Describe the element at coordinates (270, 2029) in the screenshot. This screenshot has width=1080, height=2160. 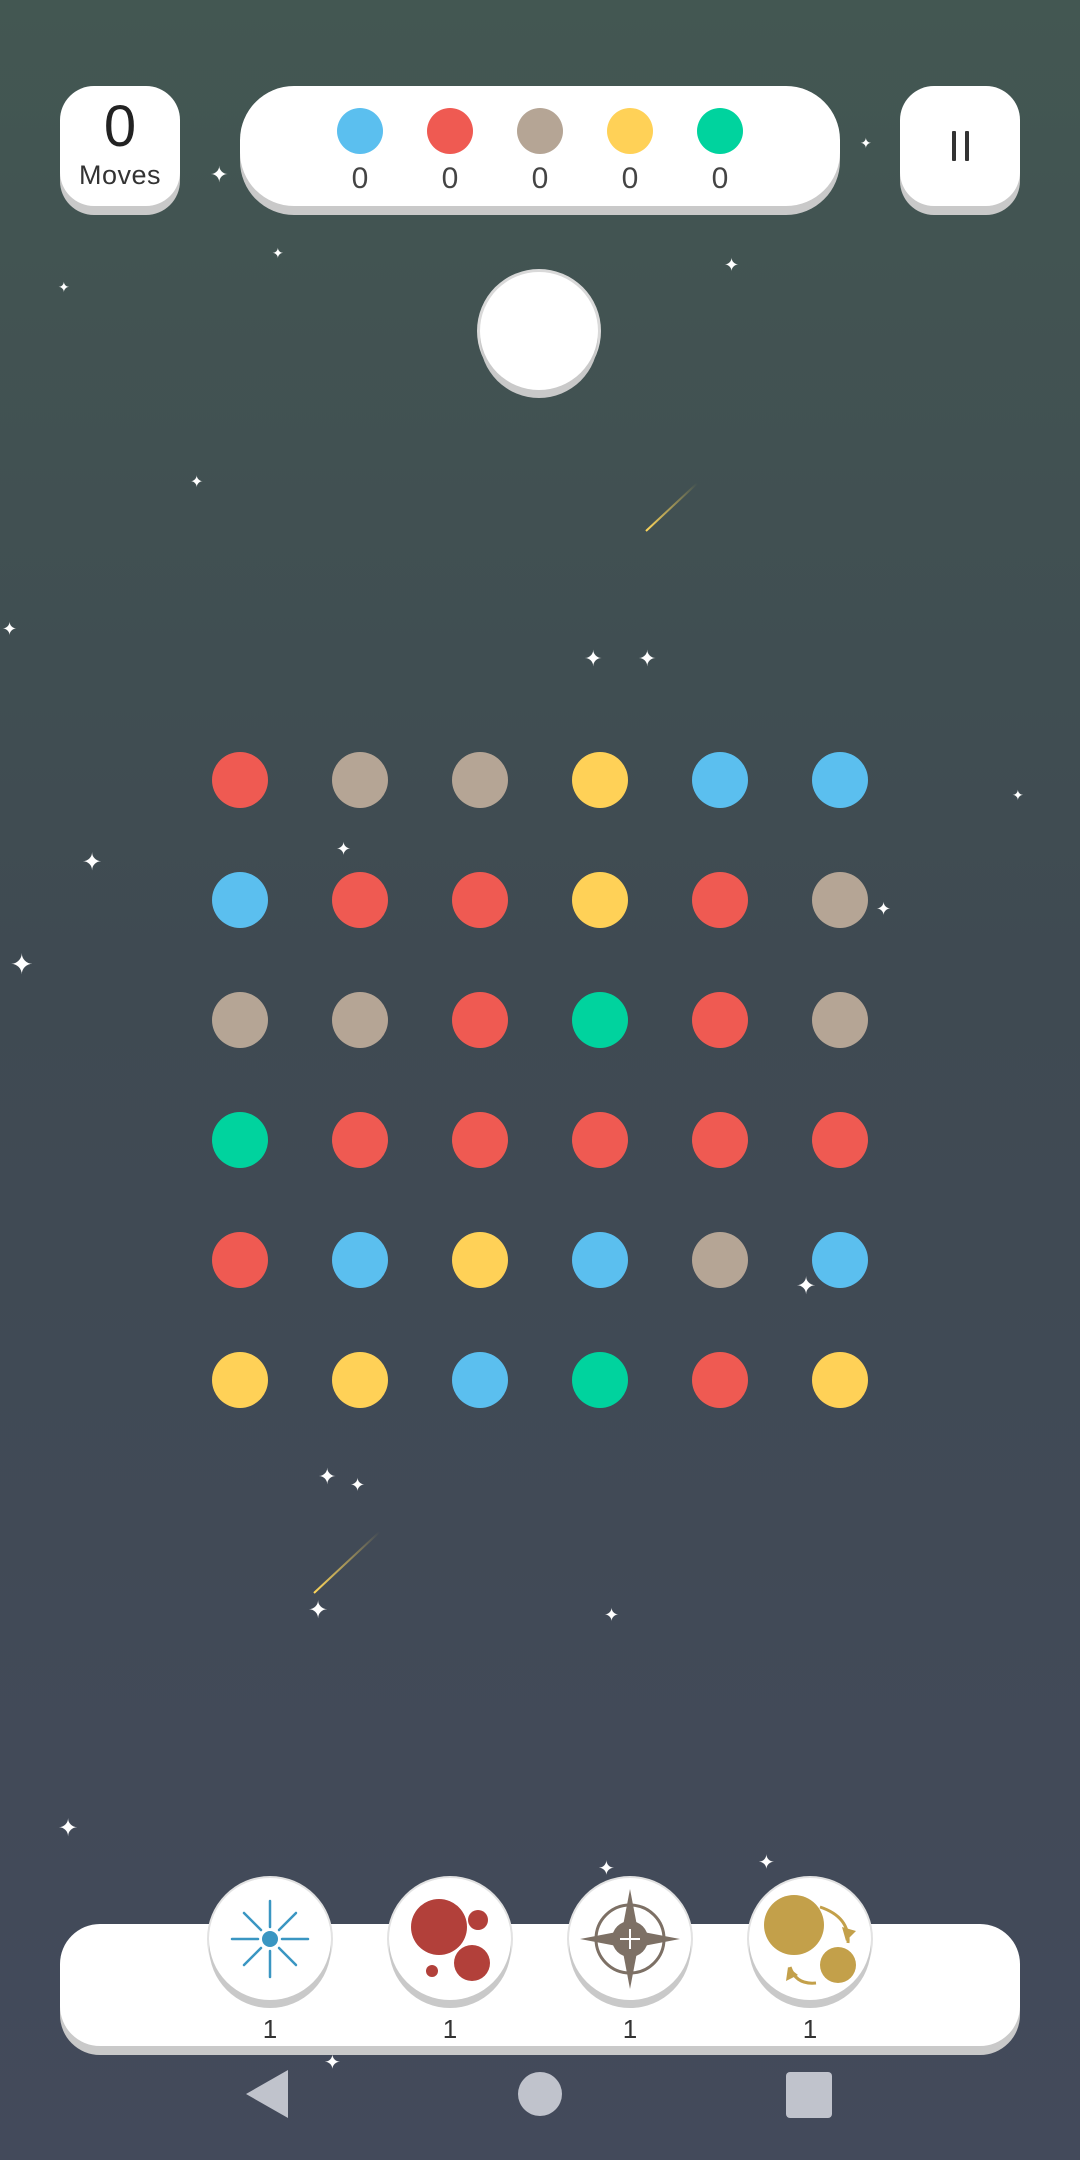
I see `expander-count: 1` at that location.